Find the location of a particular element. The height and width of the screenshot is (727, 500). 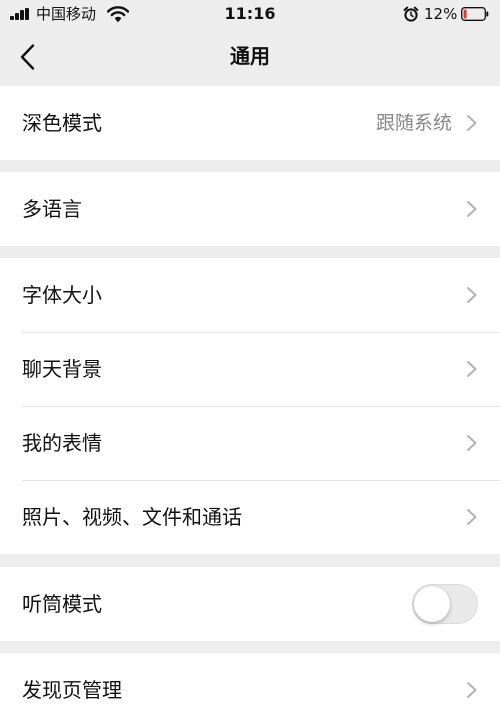

settings-row-earpiece-mode: 听筒模式 is located at coordinates (250, 604).